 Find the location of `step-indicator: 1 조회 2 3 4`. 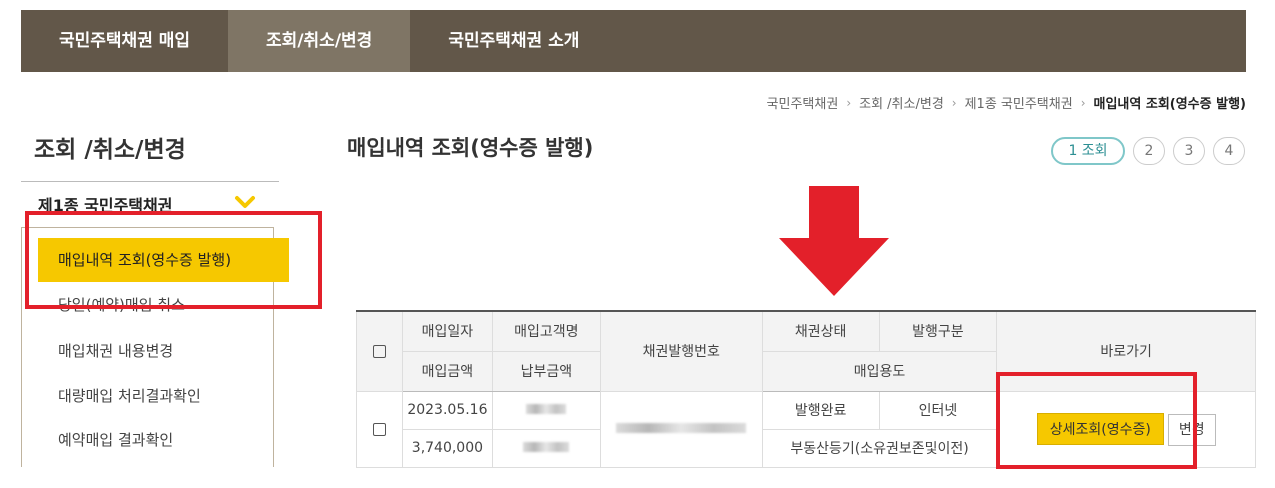

step-indicator: 1 조회 2 3 4 is located at coordinates (1148, 151).